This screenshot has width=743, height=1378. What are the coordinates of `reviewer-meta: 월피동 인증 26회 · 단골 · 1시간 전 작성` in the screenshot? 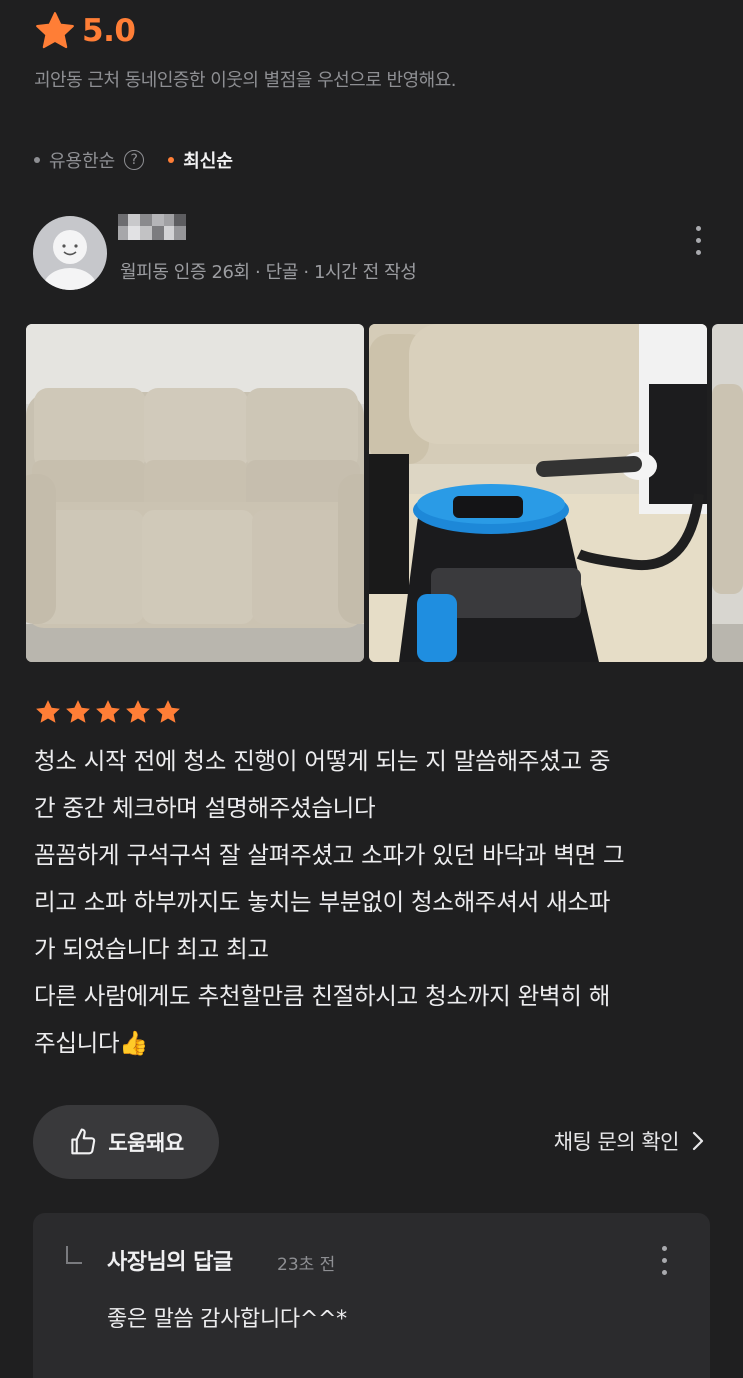 It's located at (268, 272).